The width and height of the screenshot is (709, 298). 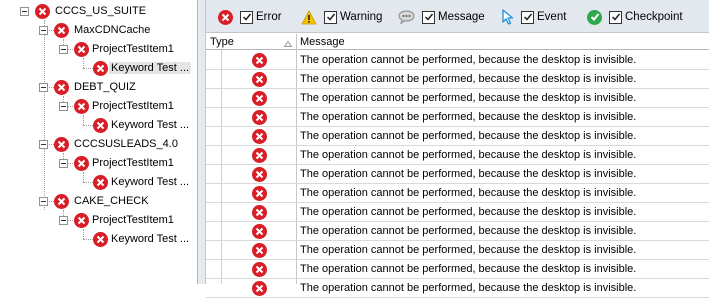 I want to click on cursor-icon, so click(x=508, y=17).